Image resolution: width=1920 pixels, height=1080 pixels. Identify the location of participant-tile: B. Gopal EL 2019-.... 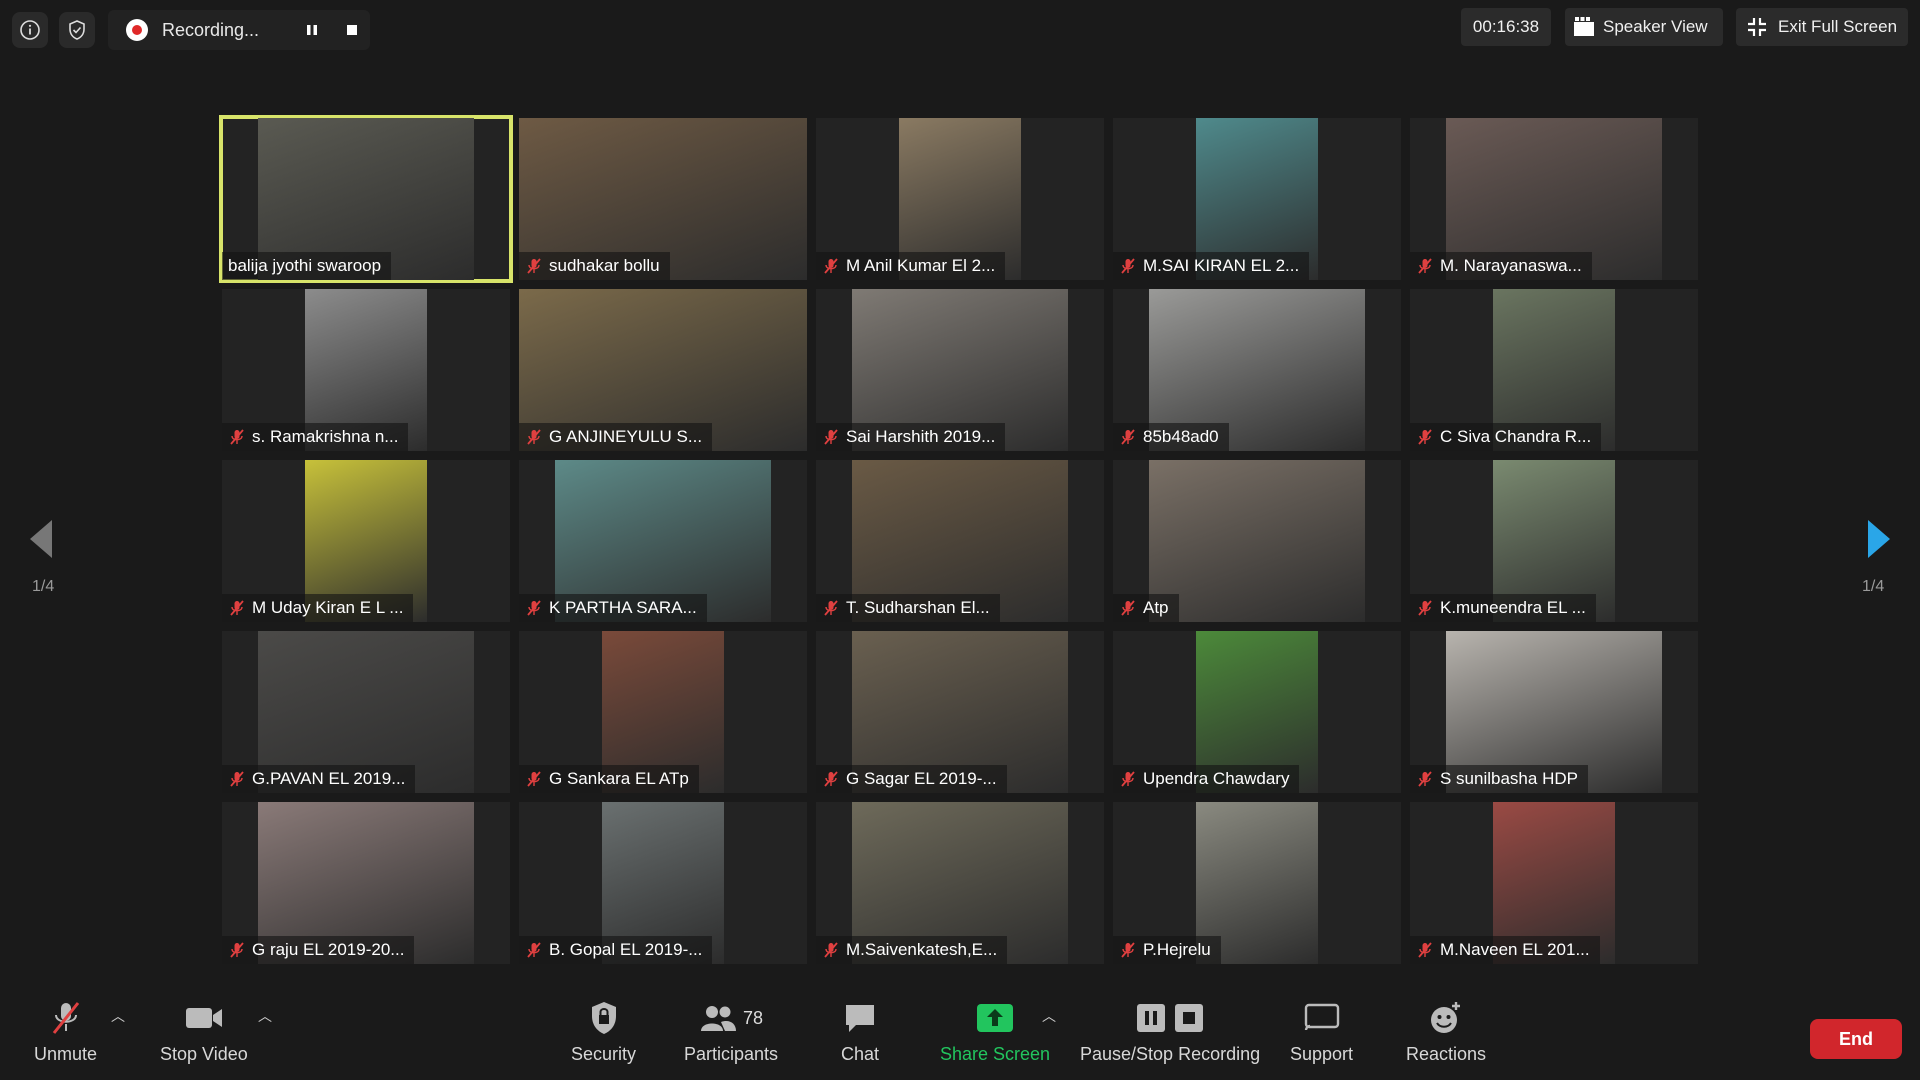
(663, 883).